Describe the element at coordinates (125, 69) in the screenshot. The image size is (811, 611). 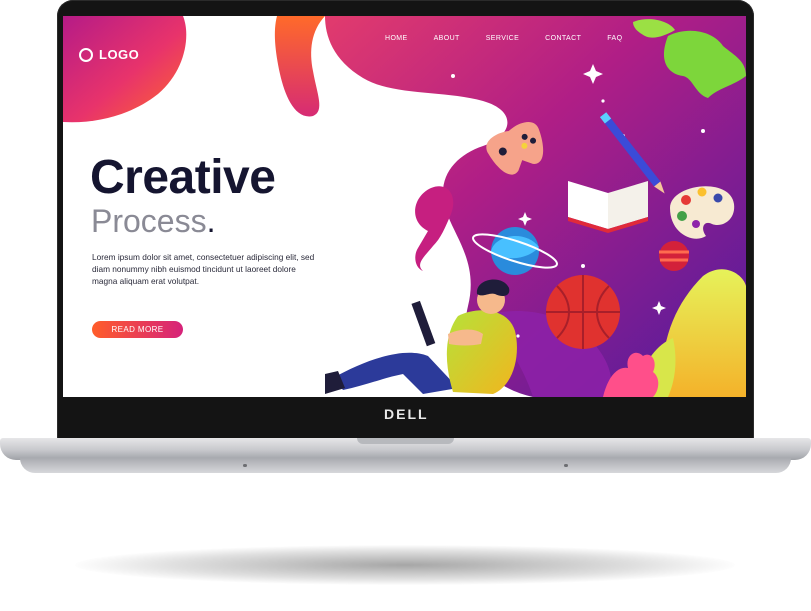
I see `top-left-blob` at that location.